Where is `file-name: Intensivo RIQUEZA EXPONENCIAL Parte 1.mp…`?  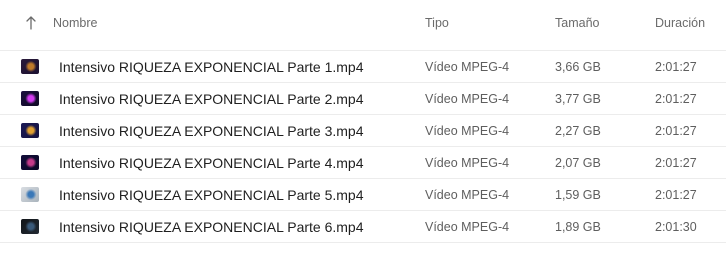
file-name: Intensivo RIQUEZA EXPONENCIAL Parte 1.mp… is located at coordinates (211, 67).